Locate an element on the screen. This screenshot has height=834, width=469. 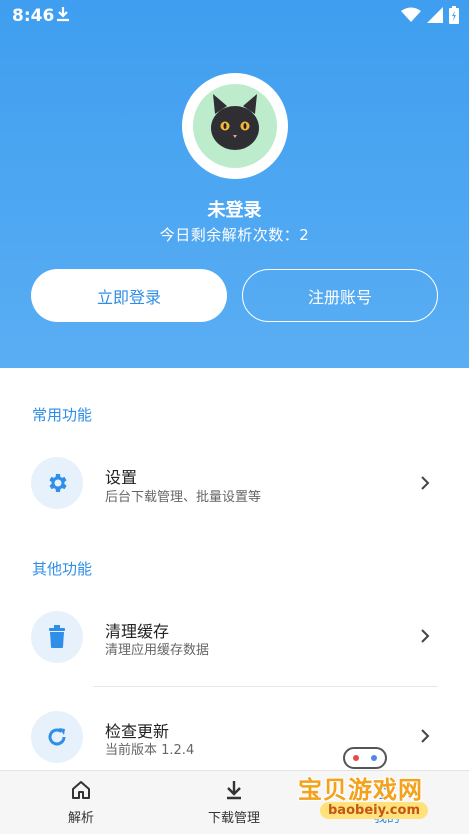
section-title-common: 常用功能 is located at coordinates (62, 415).